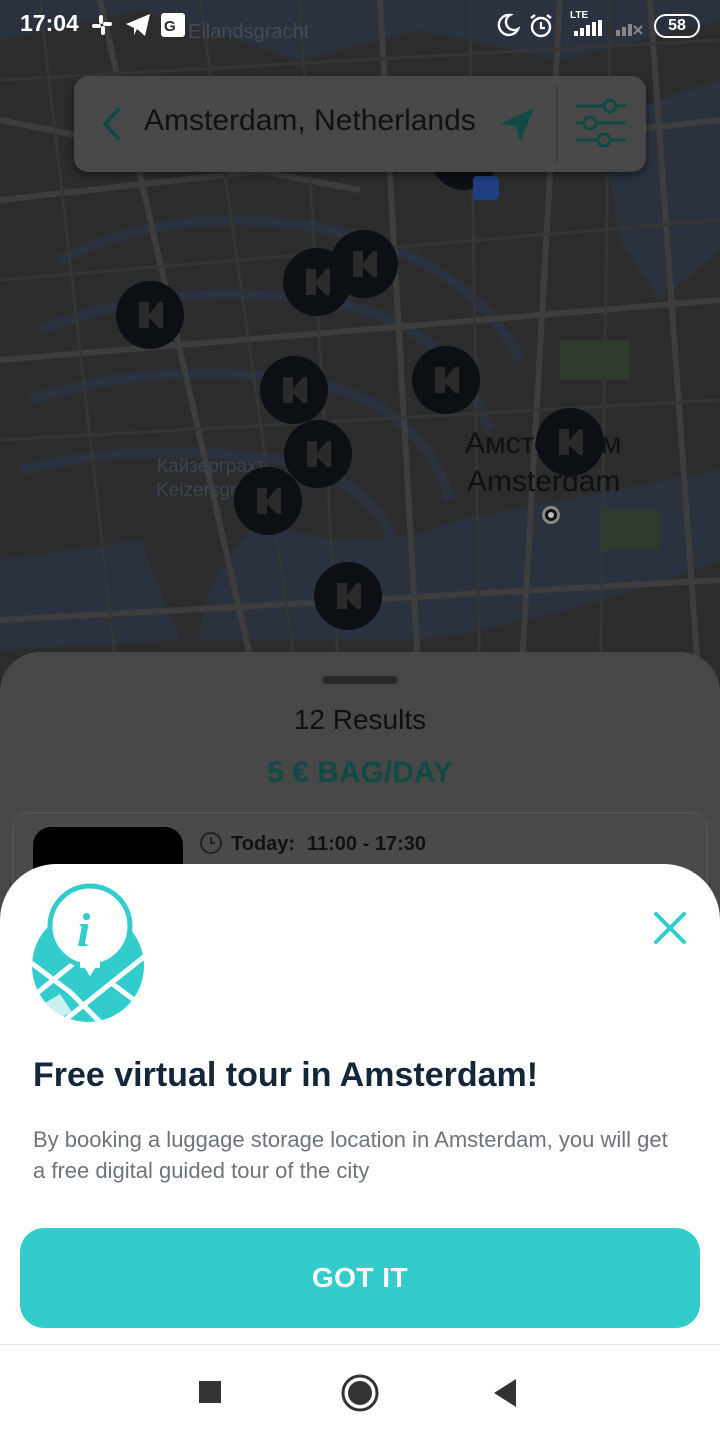 The width and height of the screenshot is (720, 1440). Describe the element at coordinates (360, 1278) in the screenshot. I see `got-it-button: GOT IT` at that location.